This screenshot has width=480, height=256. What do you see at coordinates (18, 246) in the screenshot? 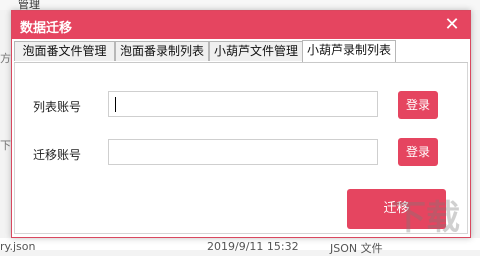
I see `file-name: ry.json` at bounding box center [18, 246].